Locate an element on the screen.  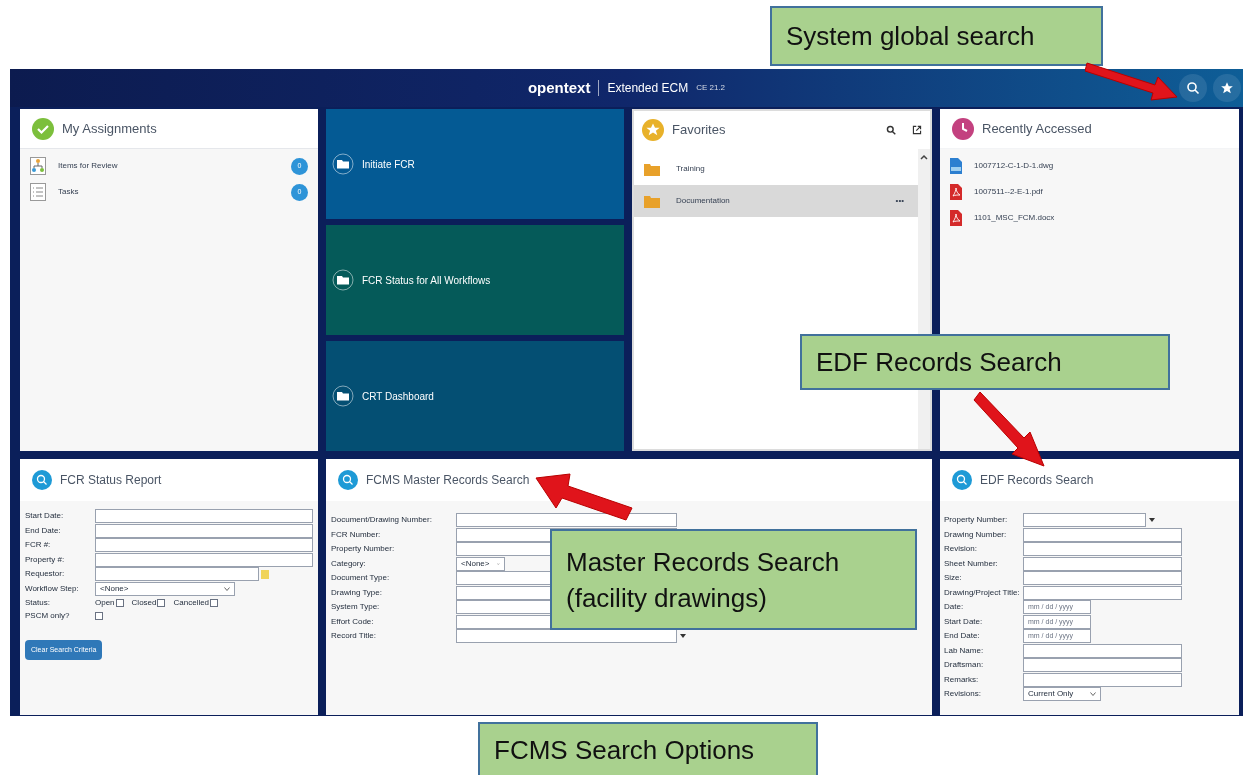
version-text: CE 21.2 is located at coordinates (711, 88).